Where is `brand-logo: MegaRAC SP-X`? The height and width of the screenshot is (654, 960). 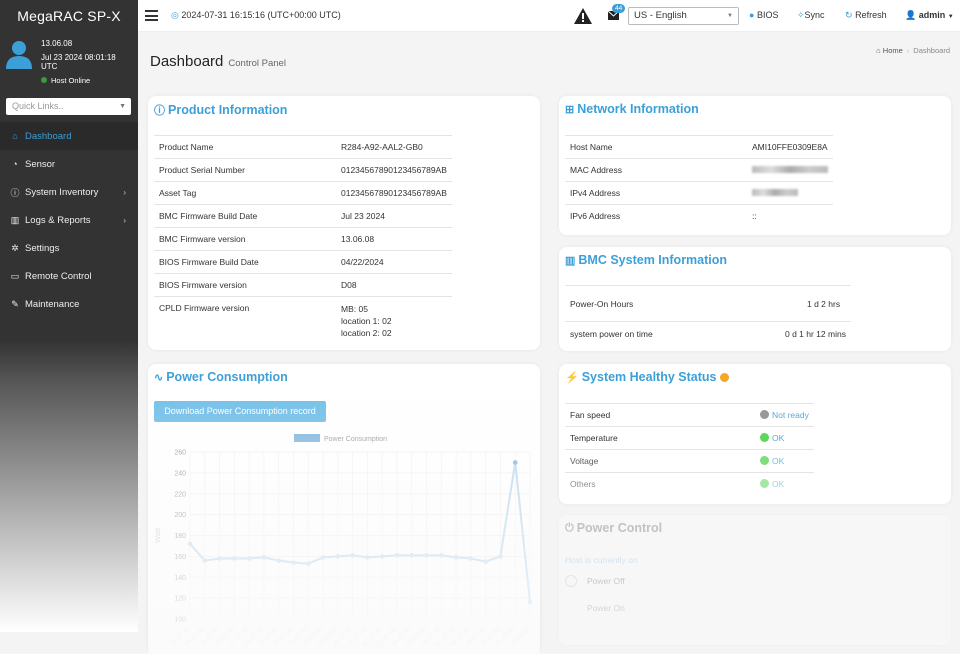
brand-logo: MegaRAC SP-X is located at coordinates (69, 16).